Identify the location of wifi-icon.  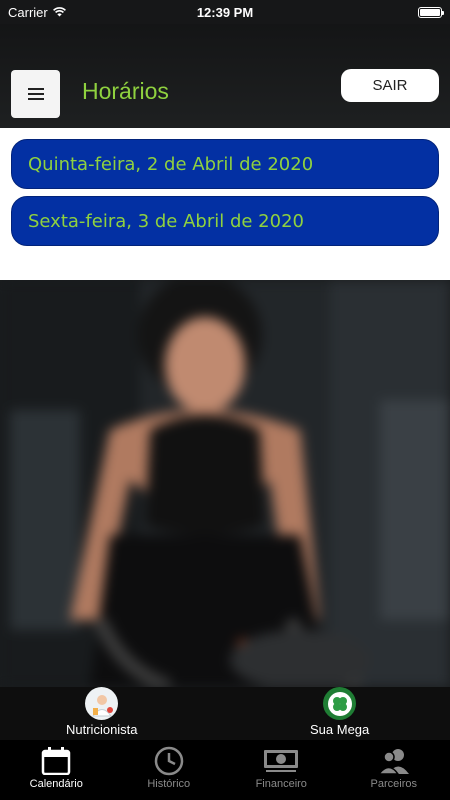
(59, 12).